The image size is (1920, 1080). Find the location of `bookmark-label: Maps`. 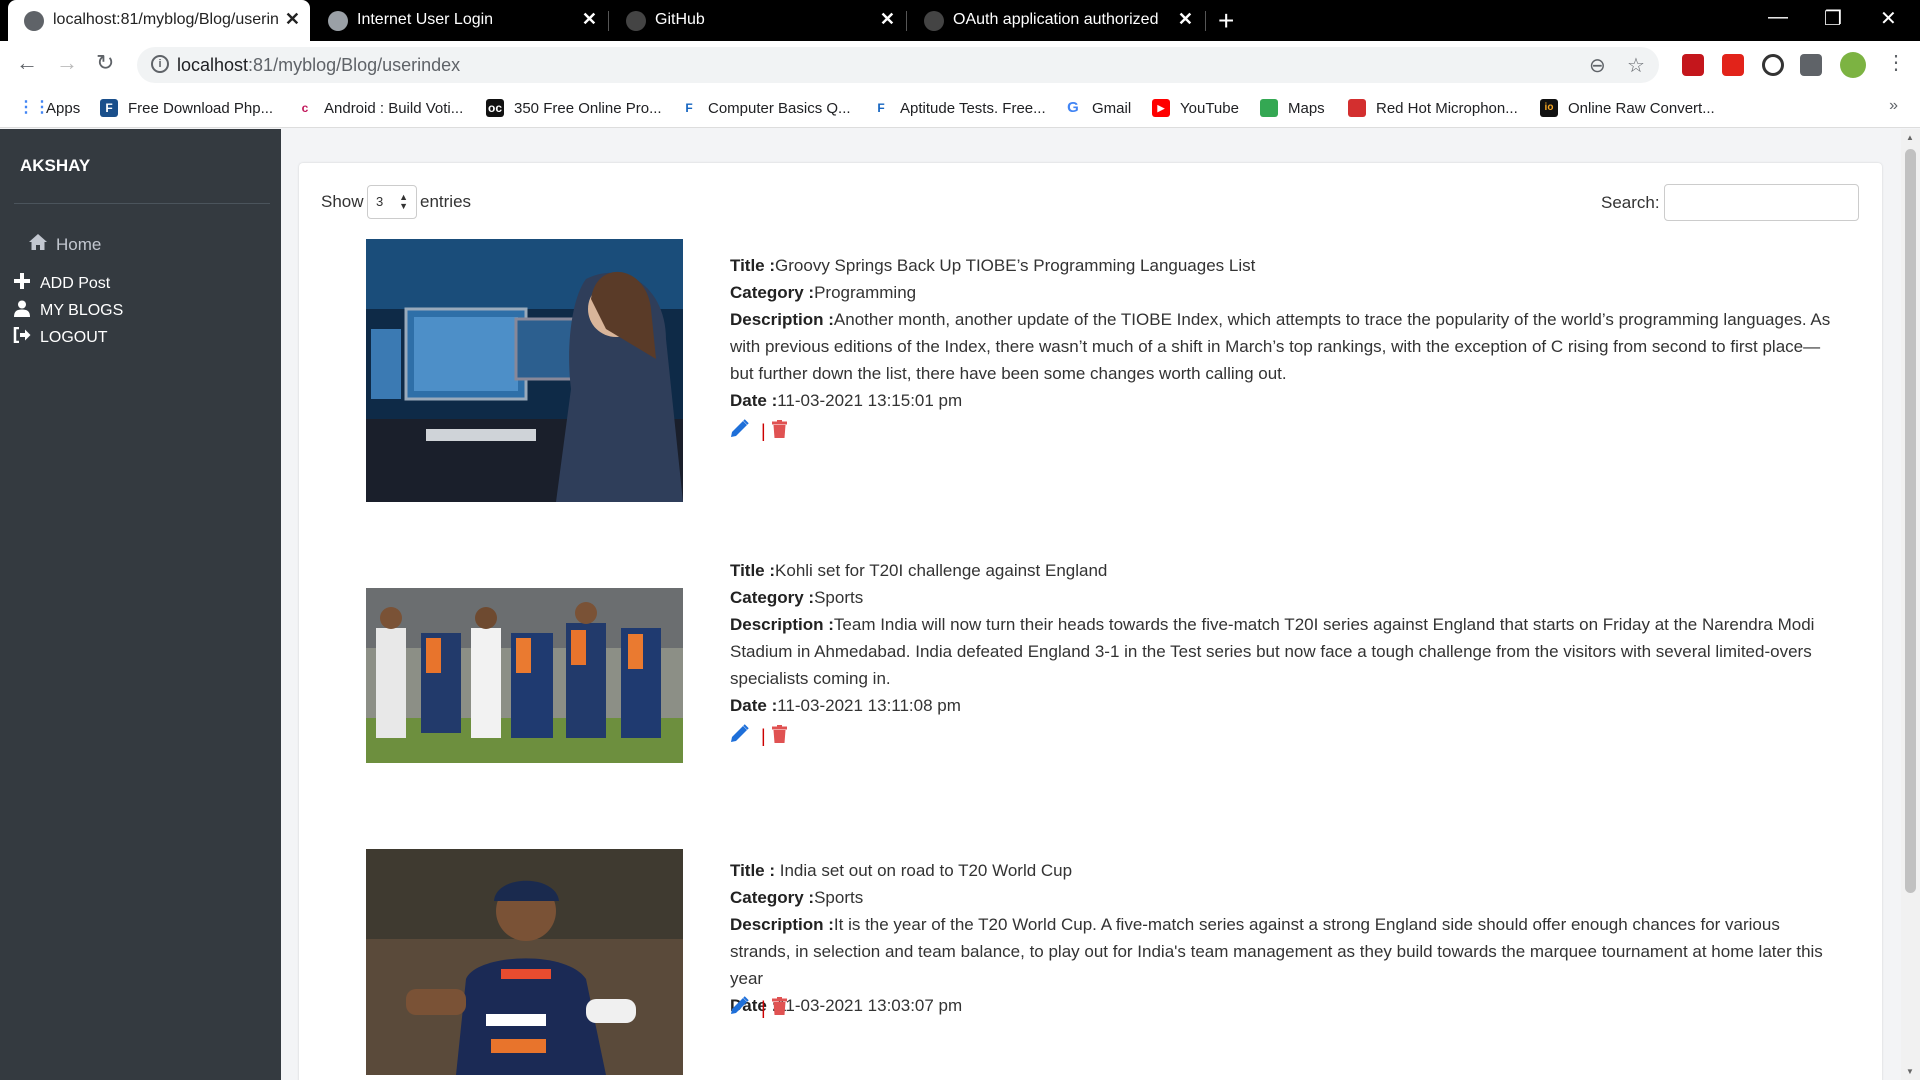

bookmark-label: Maps is located at coordinates (1306, 108).